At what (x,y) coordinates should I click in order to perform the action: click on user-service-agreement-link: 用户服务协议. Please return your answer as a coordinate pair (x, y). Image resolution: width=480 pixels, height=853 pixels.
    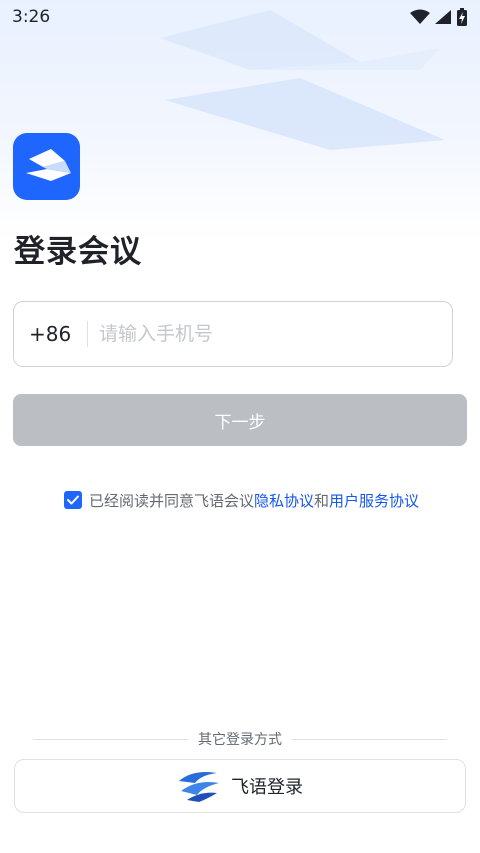
    Looking at the image, I should click on (374, 500).